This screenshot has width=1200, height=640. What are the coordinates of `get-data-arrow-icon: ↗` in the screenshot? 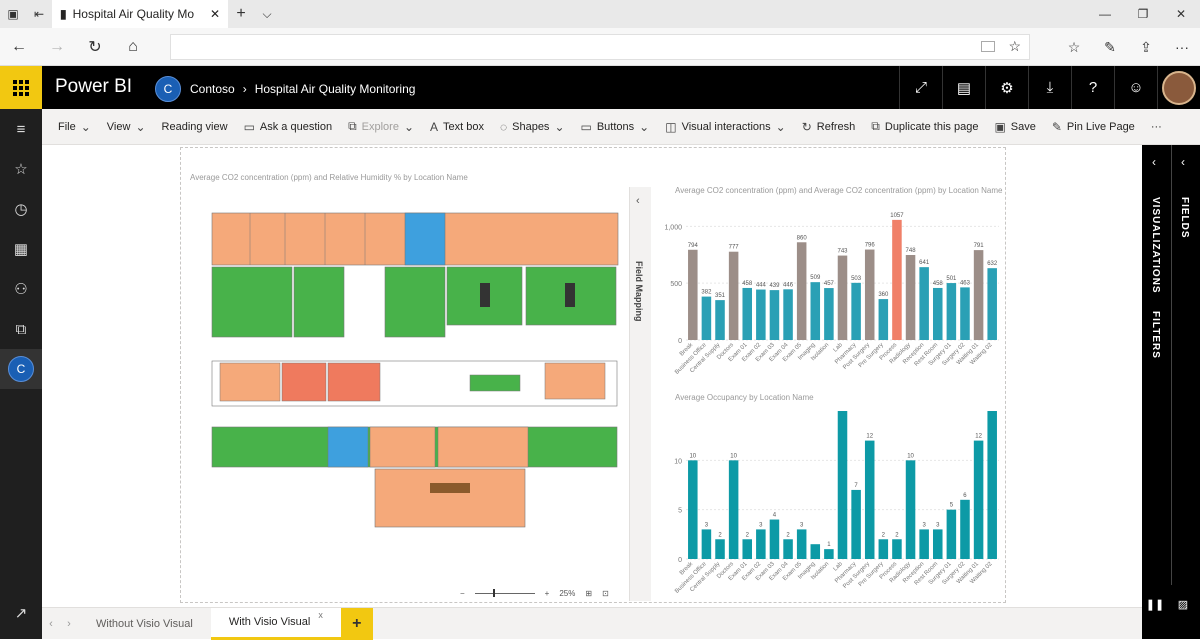 It's located at (21, 613).